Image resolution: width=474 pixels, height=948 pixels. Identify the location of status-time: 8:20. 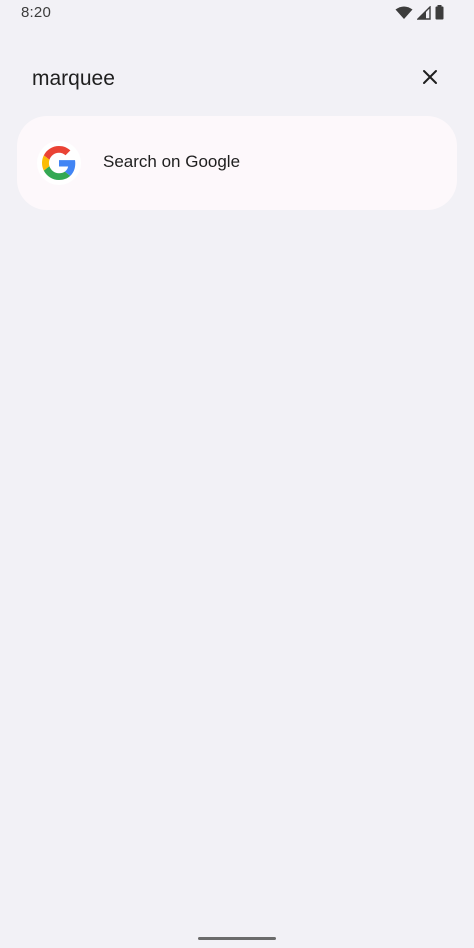
(36, 12).